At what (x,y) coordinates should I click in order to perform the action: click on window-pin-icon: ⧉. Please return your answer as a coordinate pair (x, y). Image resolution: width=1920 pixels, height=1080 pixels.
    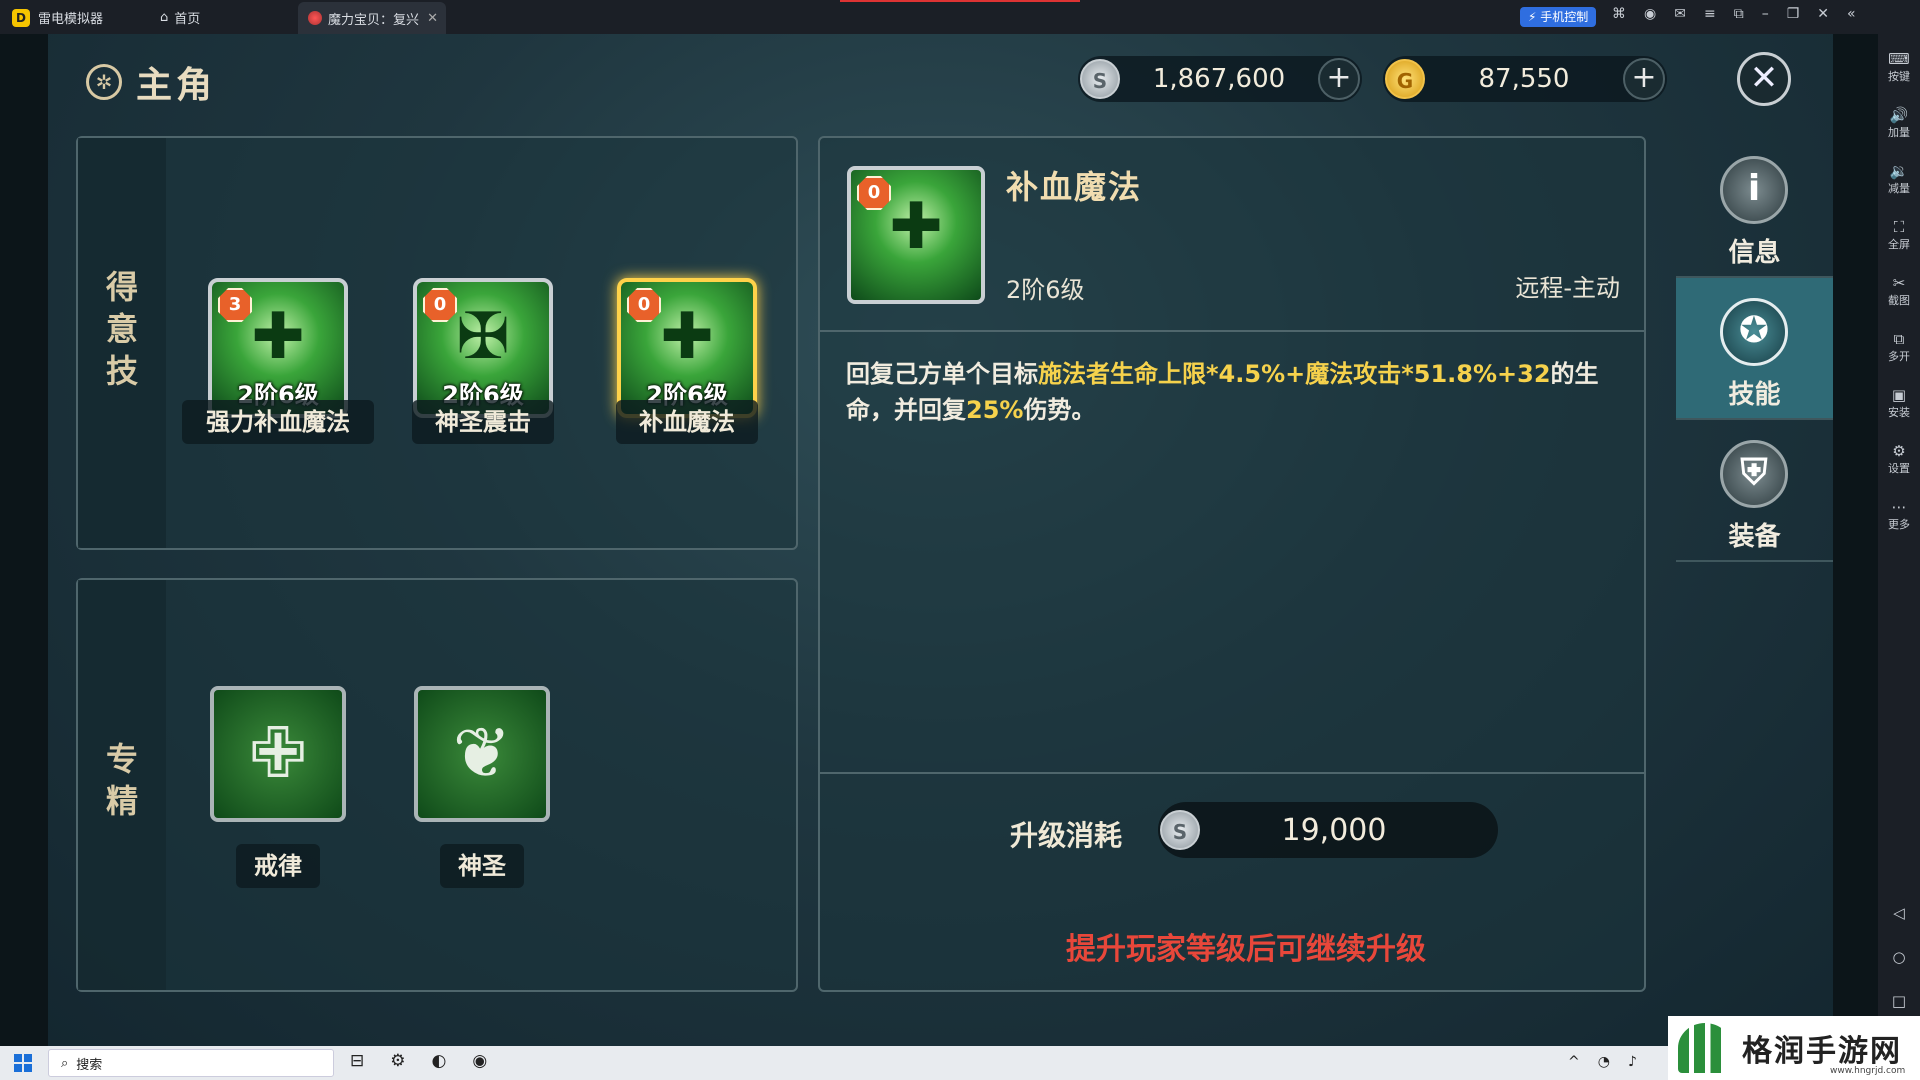
    Looking at the image, I should click on (1739, 14).